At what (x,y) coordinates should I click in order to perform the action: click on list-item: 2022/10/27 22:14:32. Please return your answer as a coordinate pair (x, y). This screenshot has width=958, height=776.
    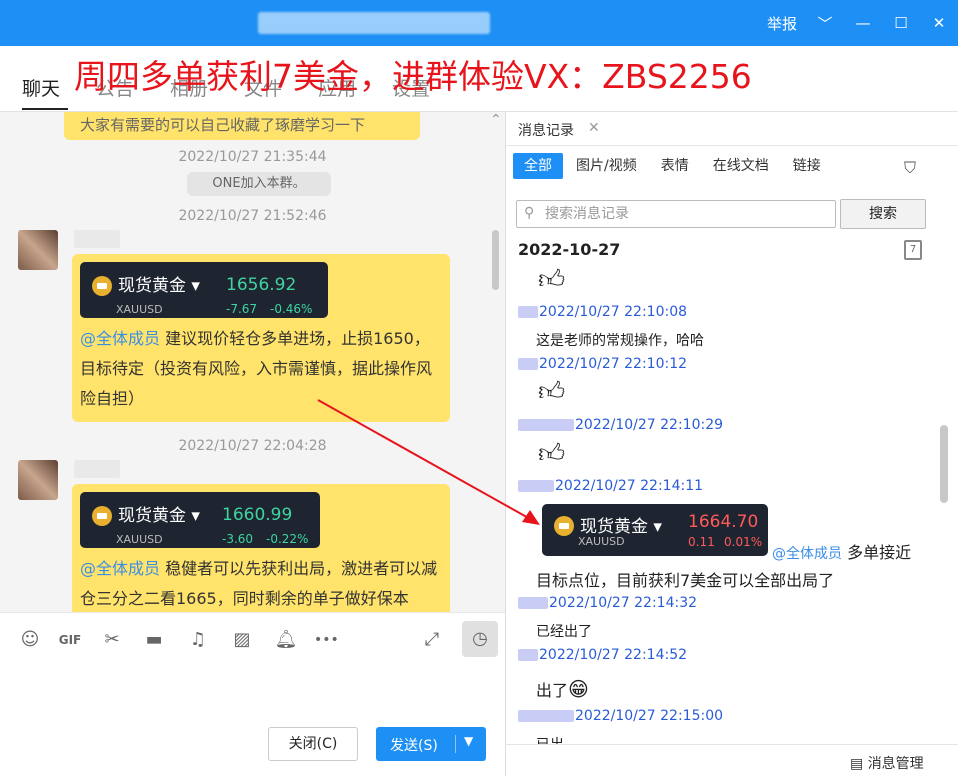
    Looking at the image, I should click on (607, 603).